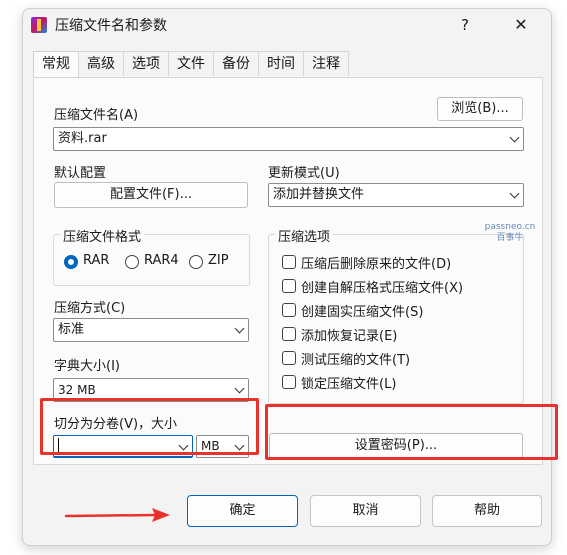 The image size is (567, 555). I want to click on solid-label: 创建固实压缩文件(S), so click(362, 310).